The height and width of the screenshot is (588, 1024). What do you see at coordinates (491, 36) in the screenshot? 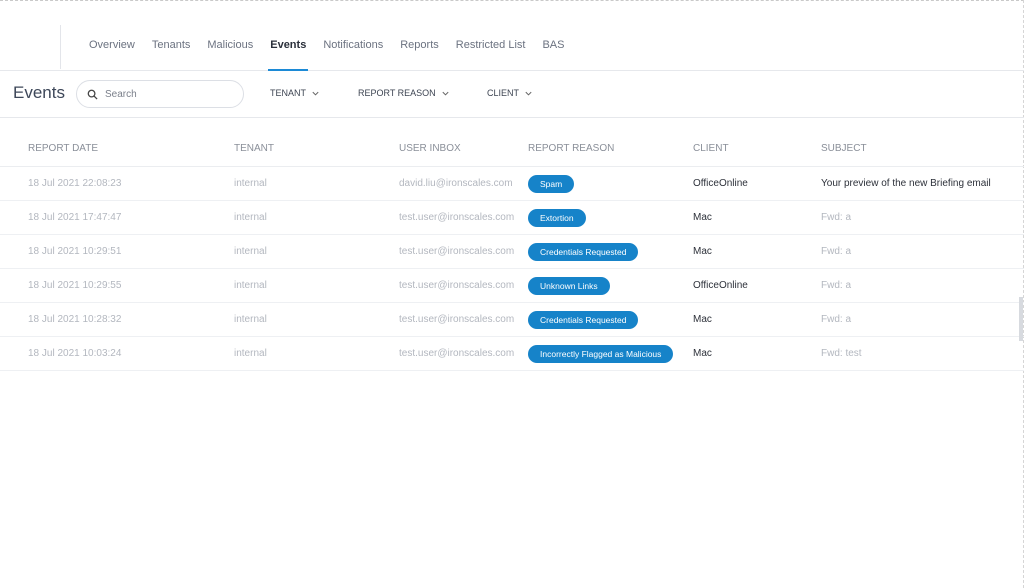
I see `tab-restricted-list: Restricted List` at bounding box center [491, 36].